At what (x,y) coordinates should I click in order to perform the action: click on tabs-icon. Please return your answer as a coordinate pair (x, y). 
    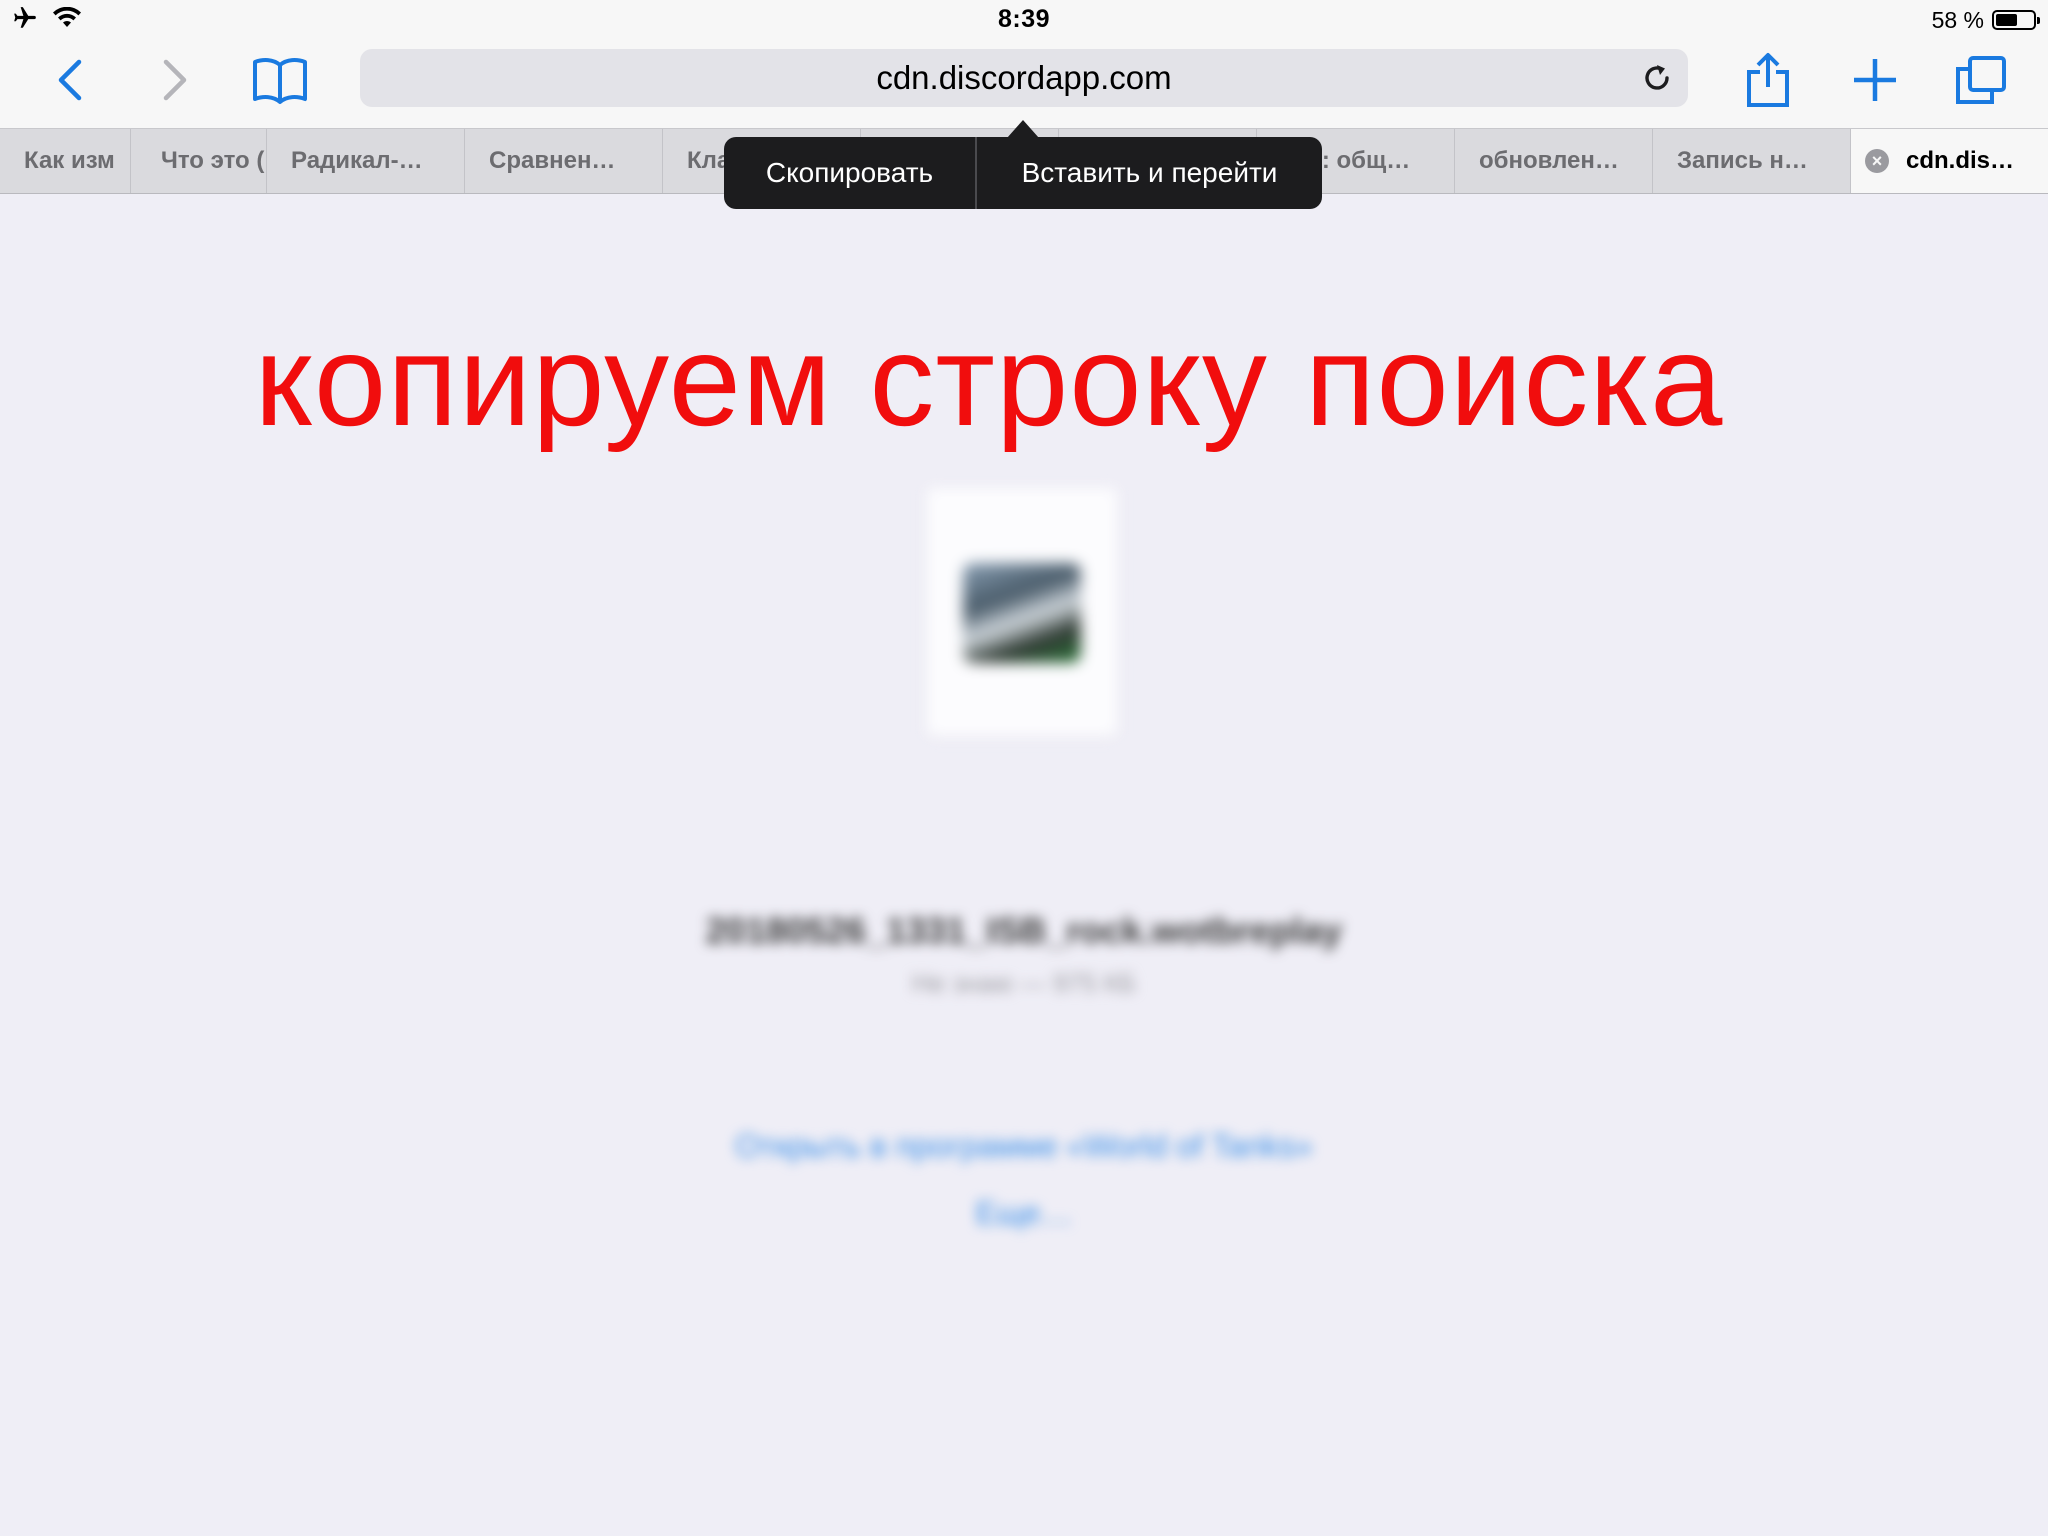
    Looking at the image, I should click on (1981, 80).